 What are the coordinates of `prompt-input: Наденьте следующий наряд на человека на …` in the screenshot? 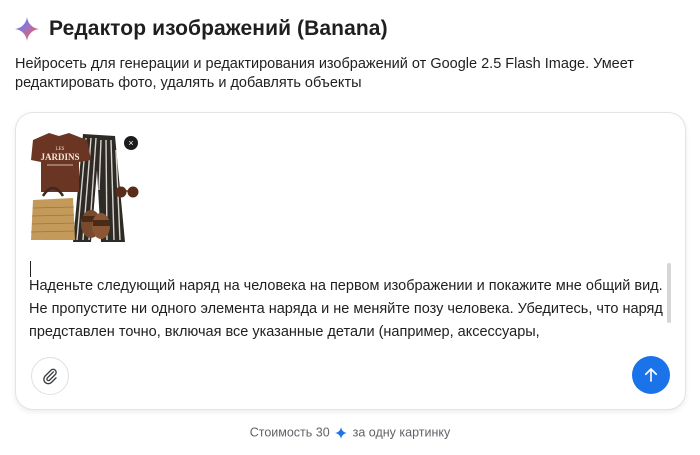 It's located at (347, 309).